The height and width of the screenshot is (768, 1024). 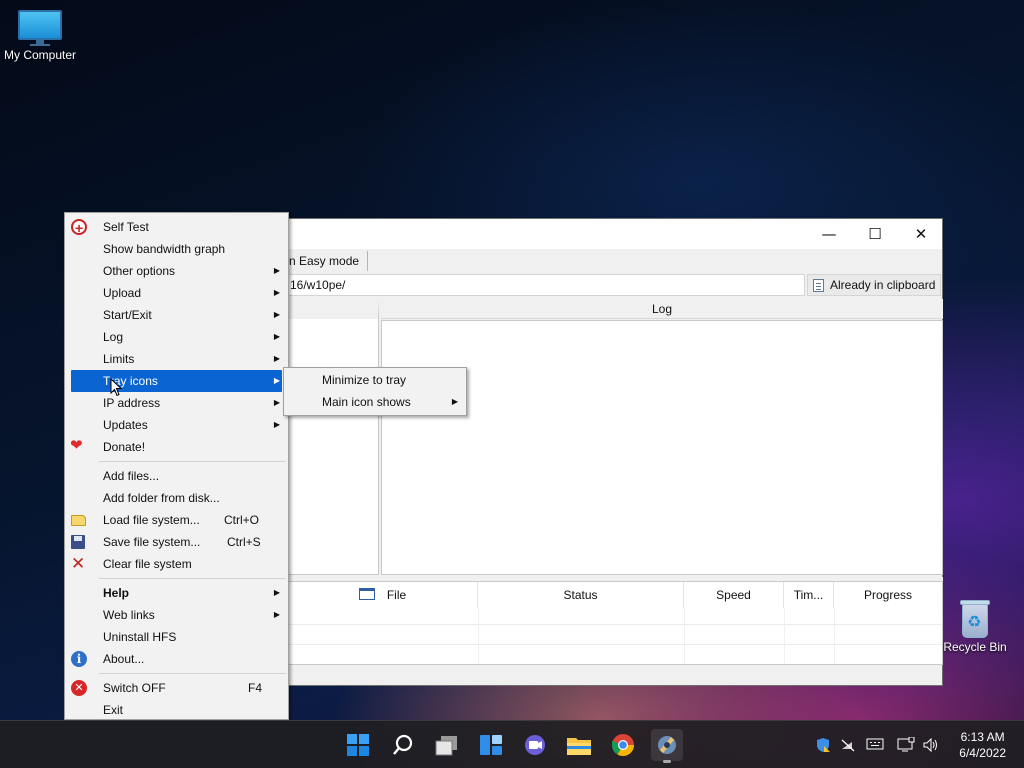 What do you see at coordinates (176, 688) in the screenshot?
I see `menu-item-switch-off: ✕ Switch OFF F4` at bounding box center [176, 688].